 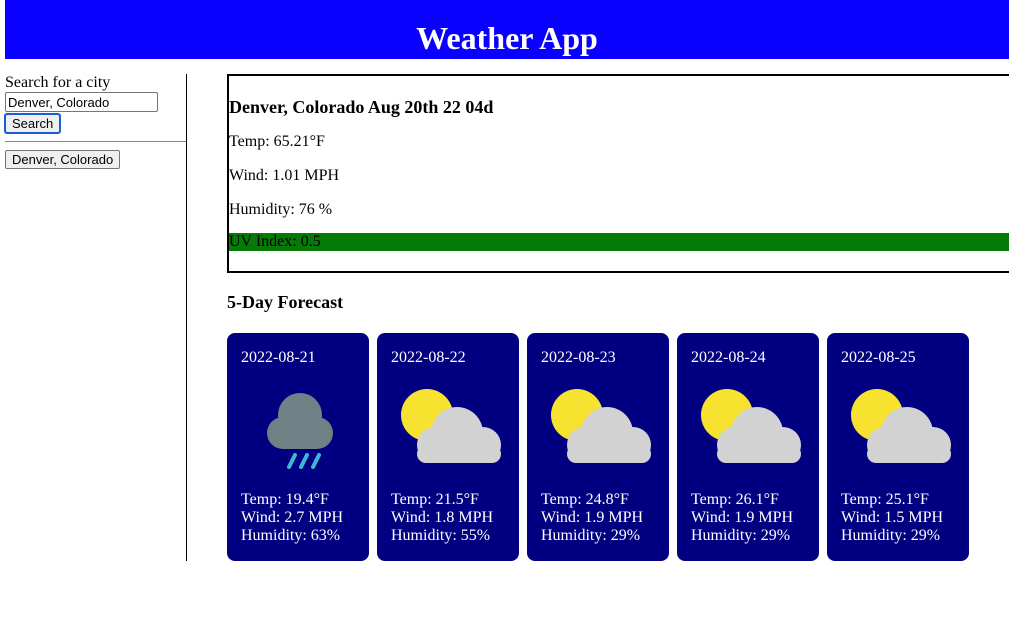 I want to click on forecast-stats: Temp: 26.1°F Wind: 1.9 MPH Humidity: 29%, so click(x=742, y=518).